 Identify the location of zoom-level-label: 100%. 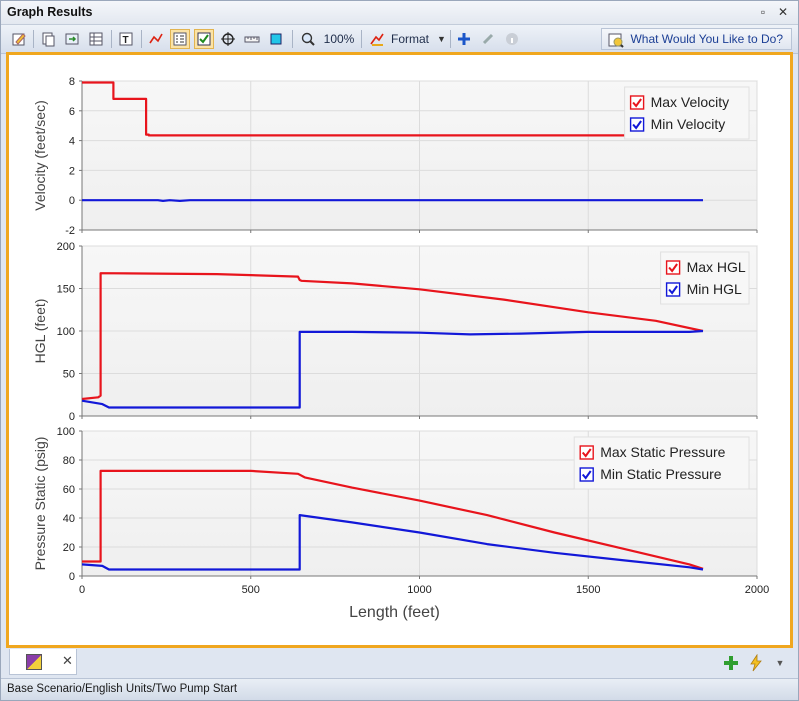
(339, 39).